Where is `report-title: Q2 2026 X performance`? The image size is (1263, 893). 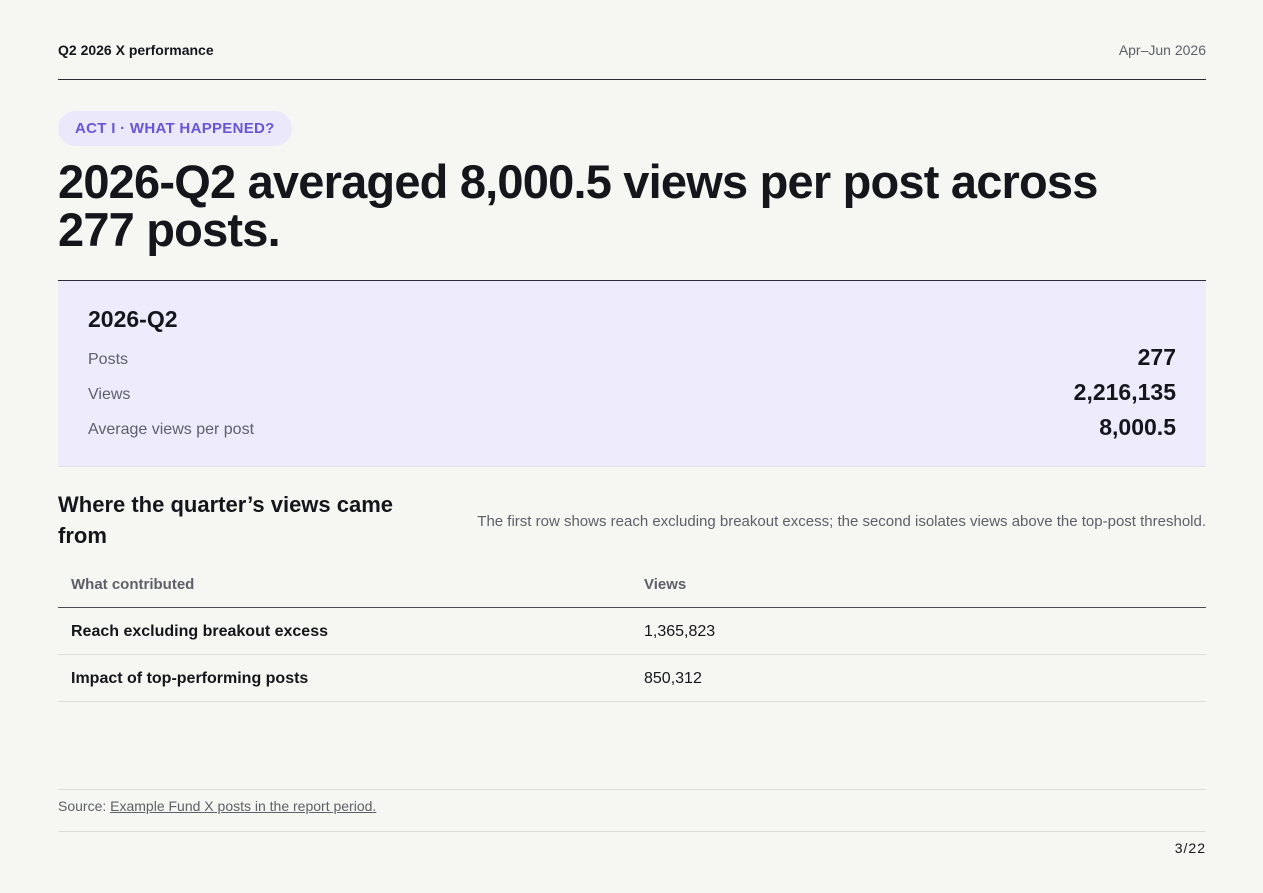
report-title: Q2 2026 X performance is located at coordinates (136, 50).